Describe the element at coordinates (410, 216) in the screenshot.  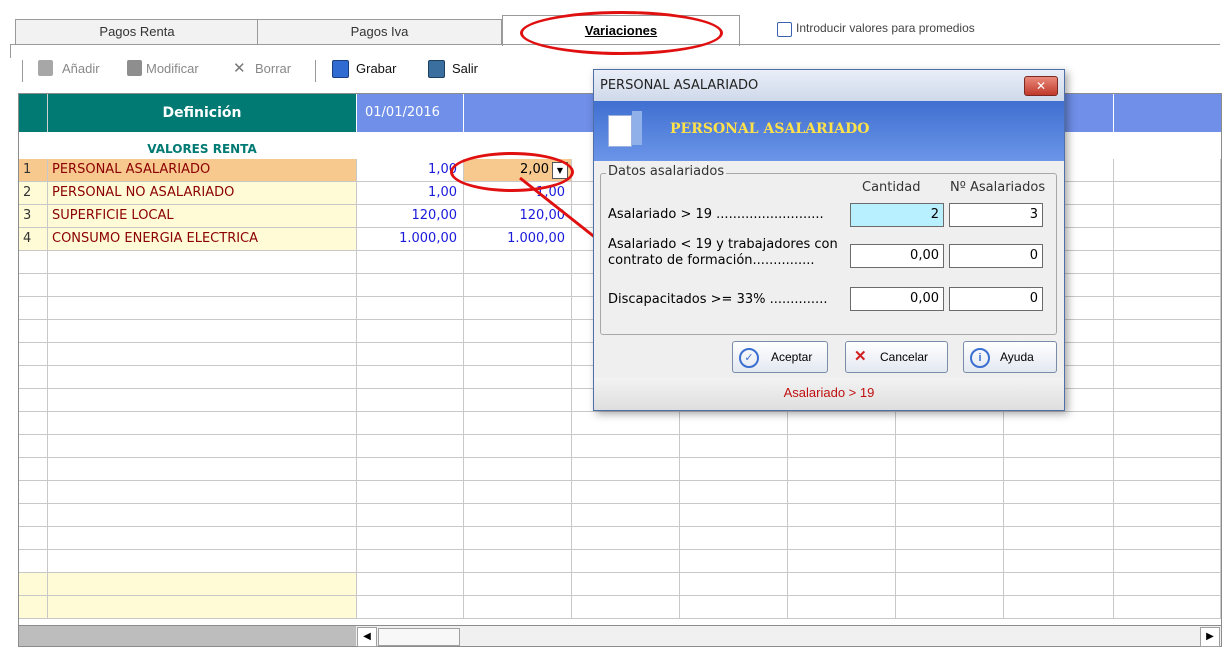
I see `value-cell-date: 120,00` at that location.